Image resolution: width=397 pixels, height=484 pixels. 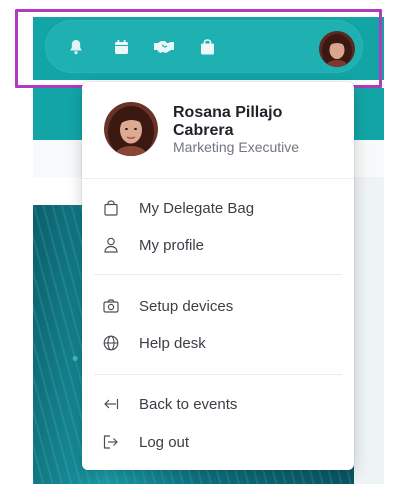 What do you see at coordinates (369, 330) in the screenshot?
I see `page-right-panel` at bounding box center [369, 330].